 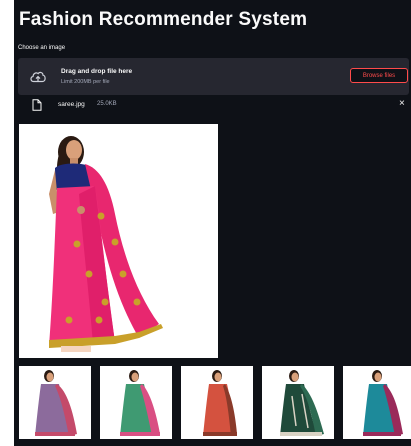 I want to click on cloud-upload-icon, so click(x=38, y=77).